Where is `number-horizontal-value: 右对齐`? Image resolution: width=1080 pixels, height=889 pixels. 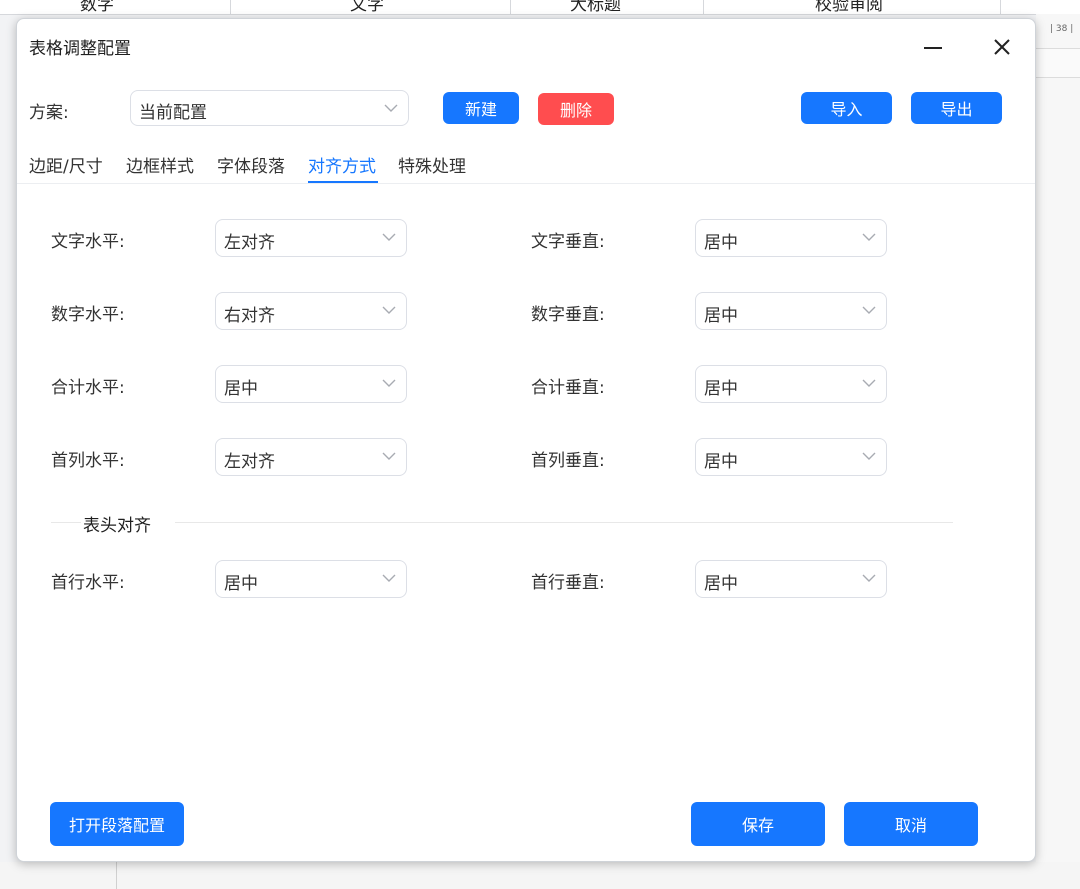
number-horizontal-value: 右对齐 is located at coordinates (249, 316).